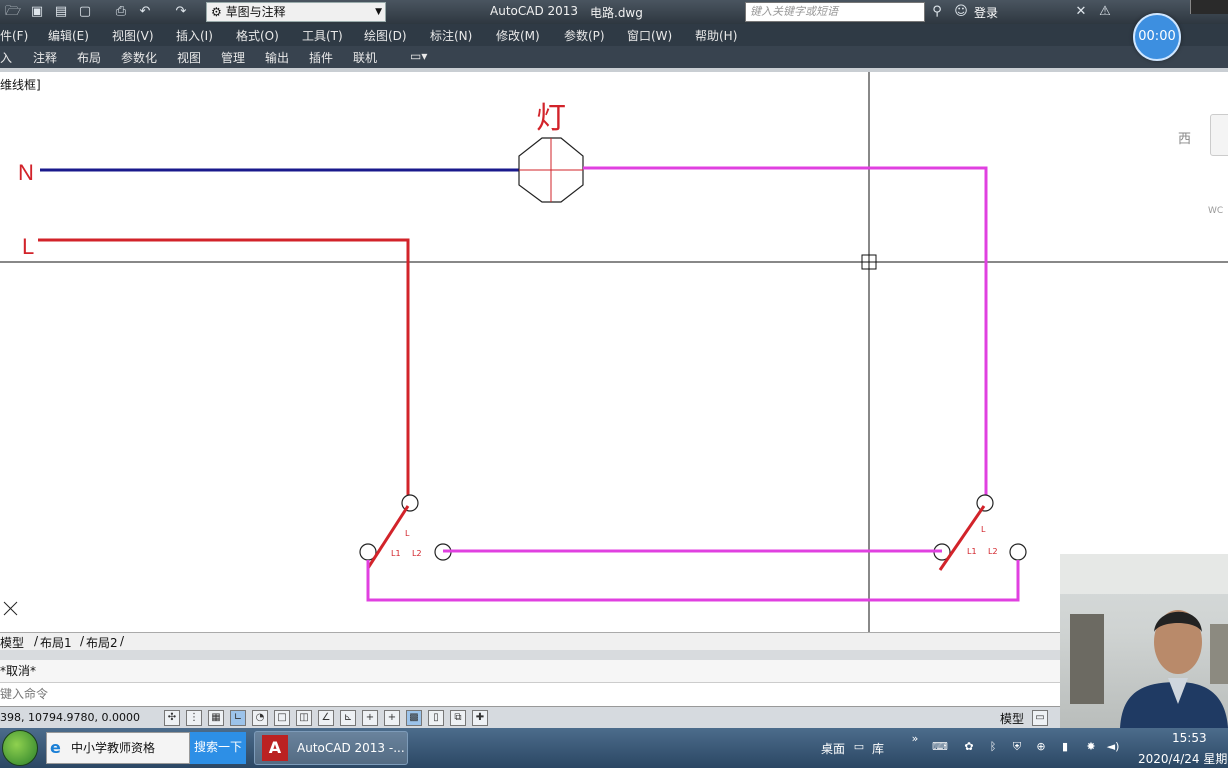 The image size is (1228, 768). I want to click on ducs-icon: ⊾, so click(348, 718).